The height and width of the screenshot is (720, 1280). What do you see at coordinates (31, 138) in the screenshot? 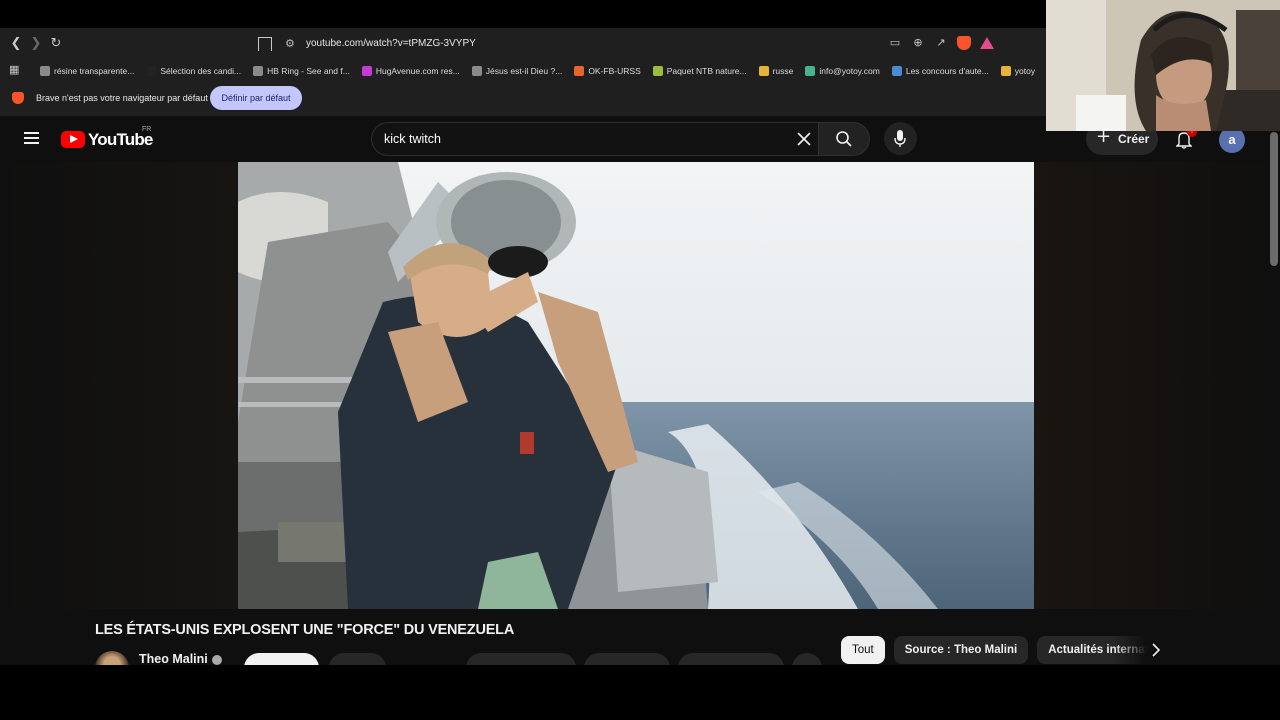
I see `menu-icon` at bounding box center [31, 138].